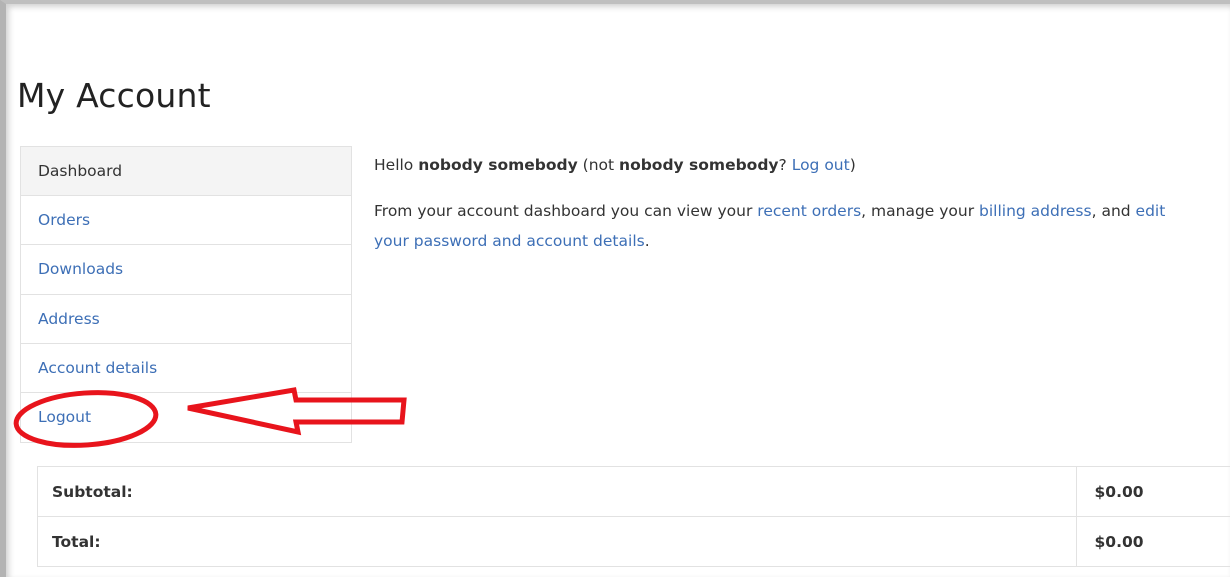 The image size is (1230, 581). Describe the element at coordinates (598, 165) in the screenshot. I see `greeting-not: (not` at that location.